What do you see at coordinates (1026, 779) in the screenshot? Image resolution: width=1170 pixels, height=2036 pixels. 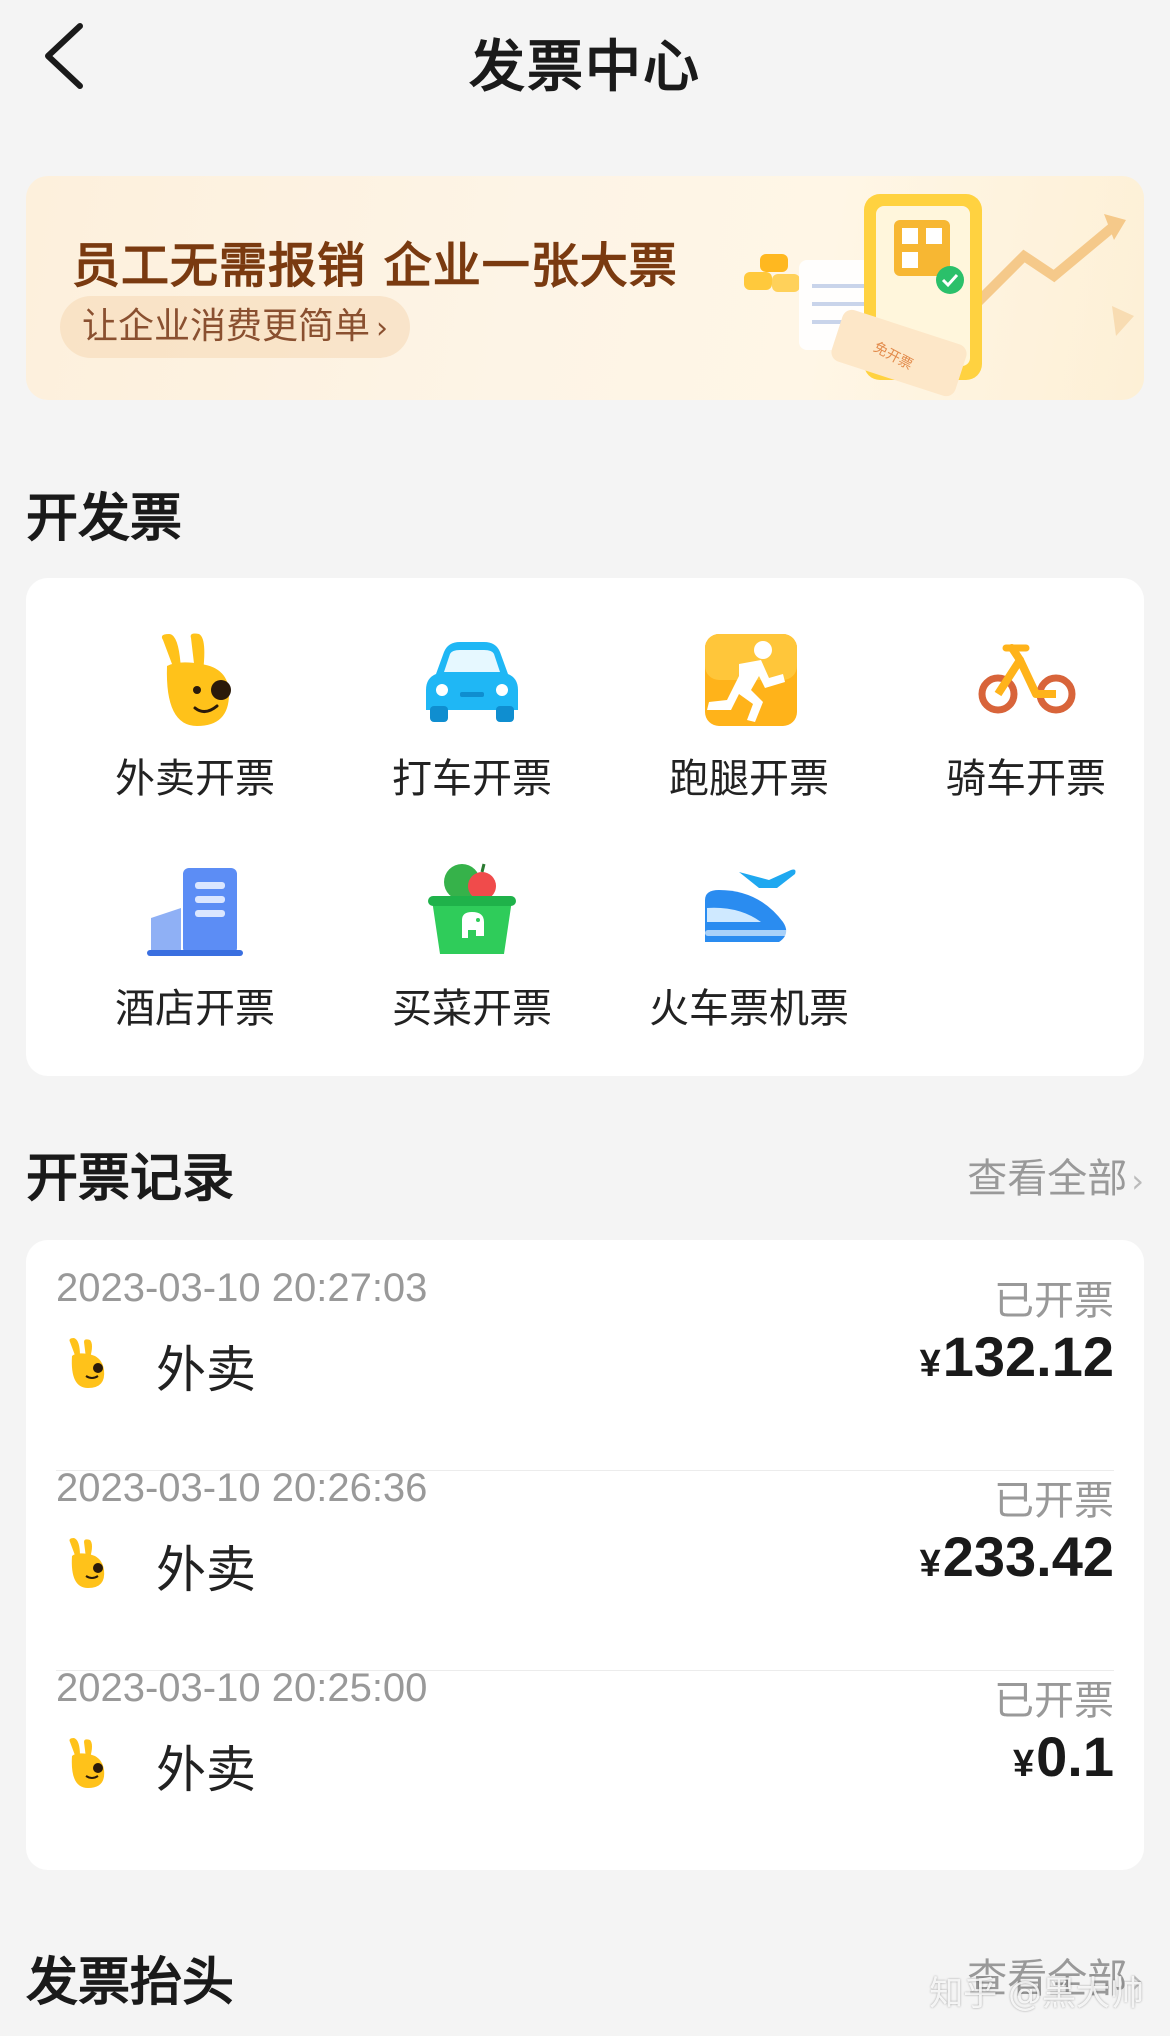 I see `grid-label-bike: 骑车开票` at bounding box center [1026, 779].